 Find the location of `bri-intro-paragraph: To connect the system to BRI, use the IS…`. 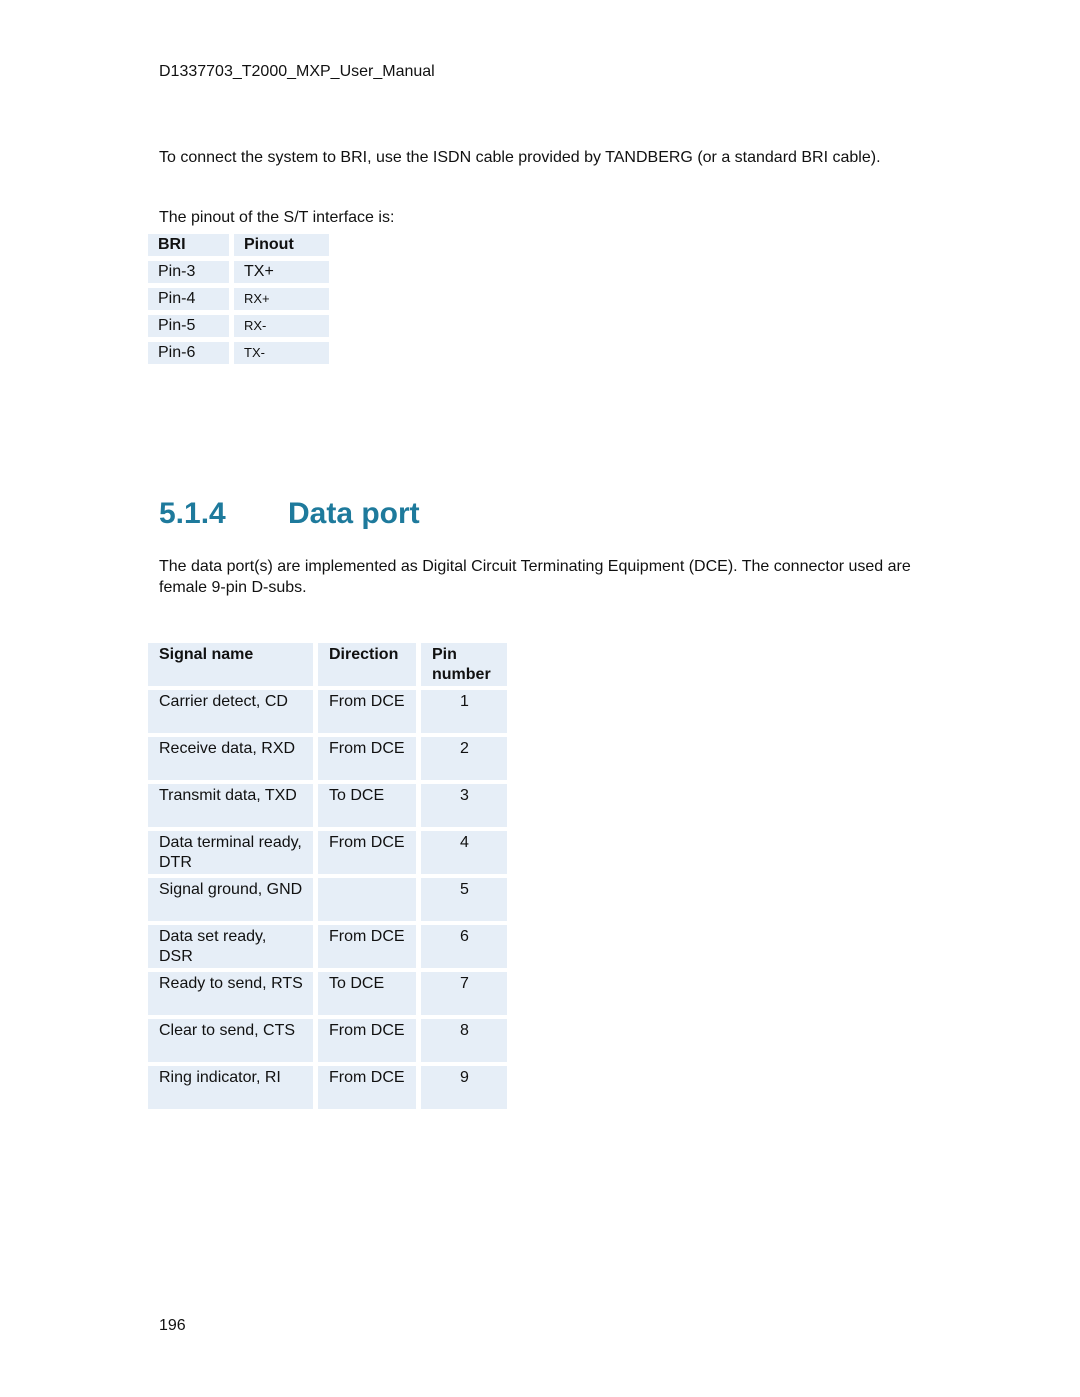

bri-intro-paragraph: To connect the system to BRI, use the IS… is located at coordinates (520, 157).